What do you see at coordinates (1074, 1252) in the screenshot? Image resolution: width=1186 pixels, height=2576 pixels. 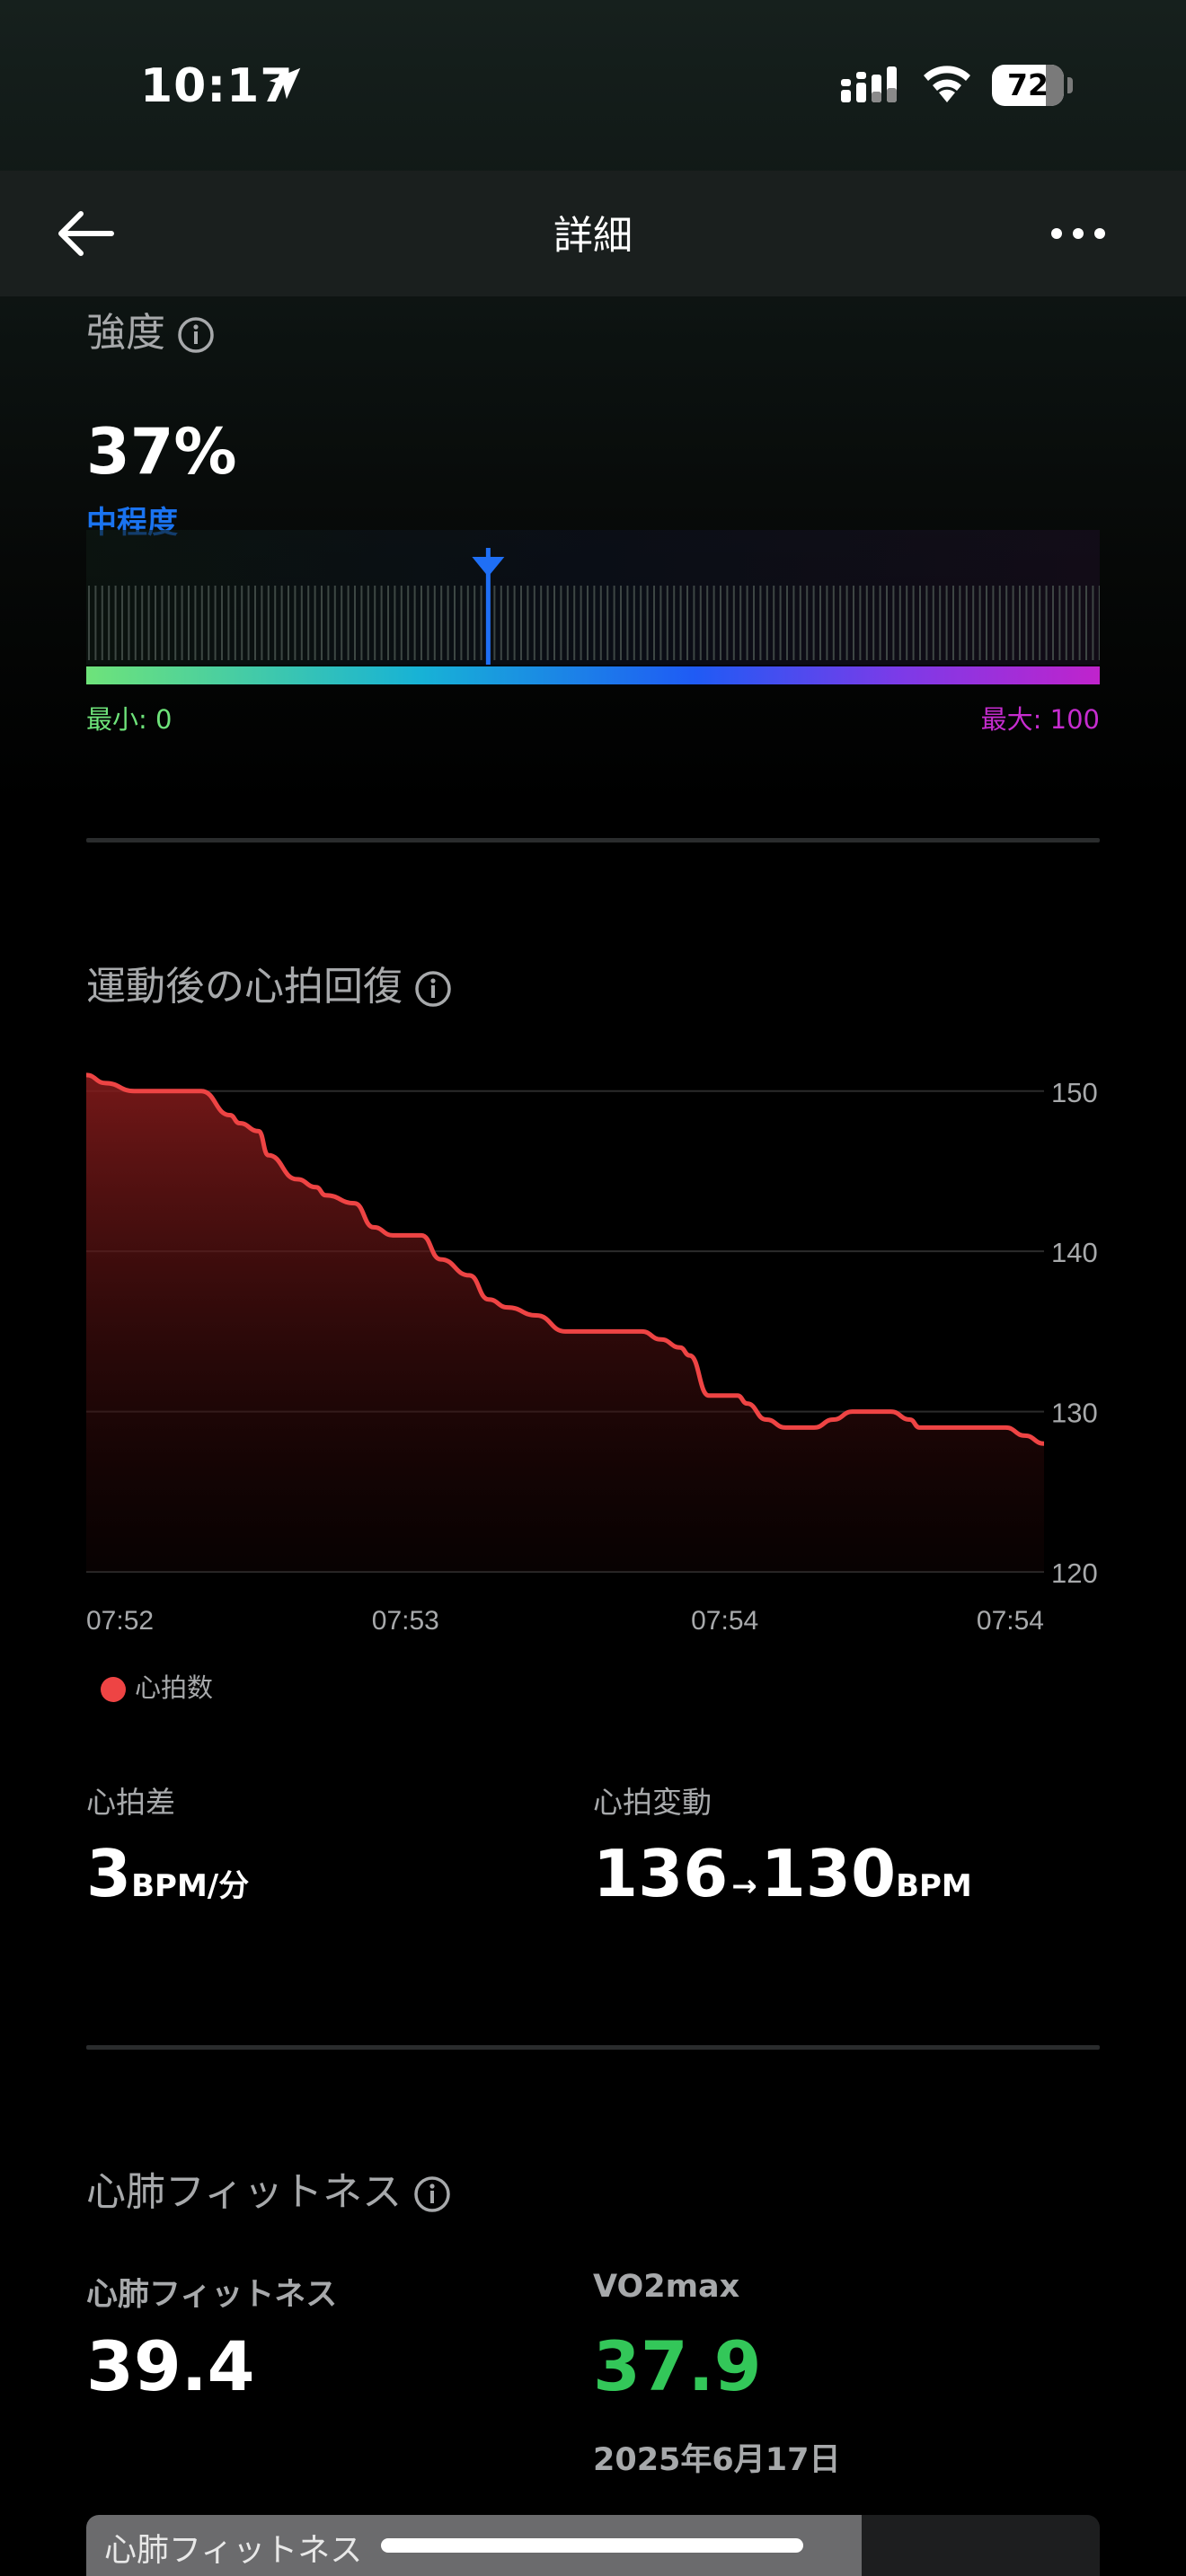 I see `y-tick-label: 140` at bounding box center [1074, 1252].